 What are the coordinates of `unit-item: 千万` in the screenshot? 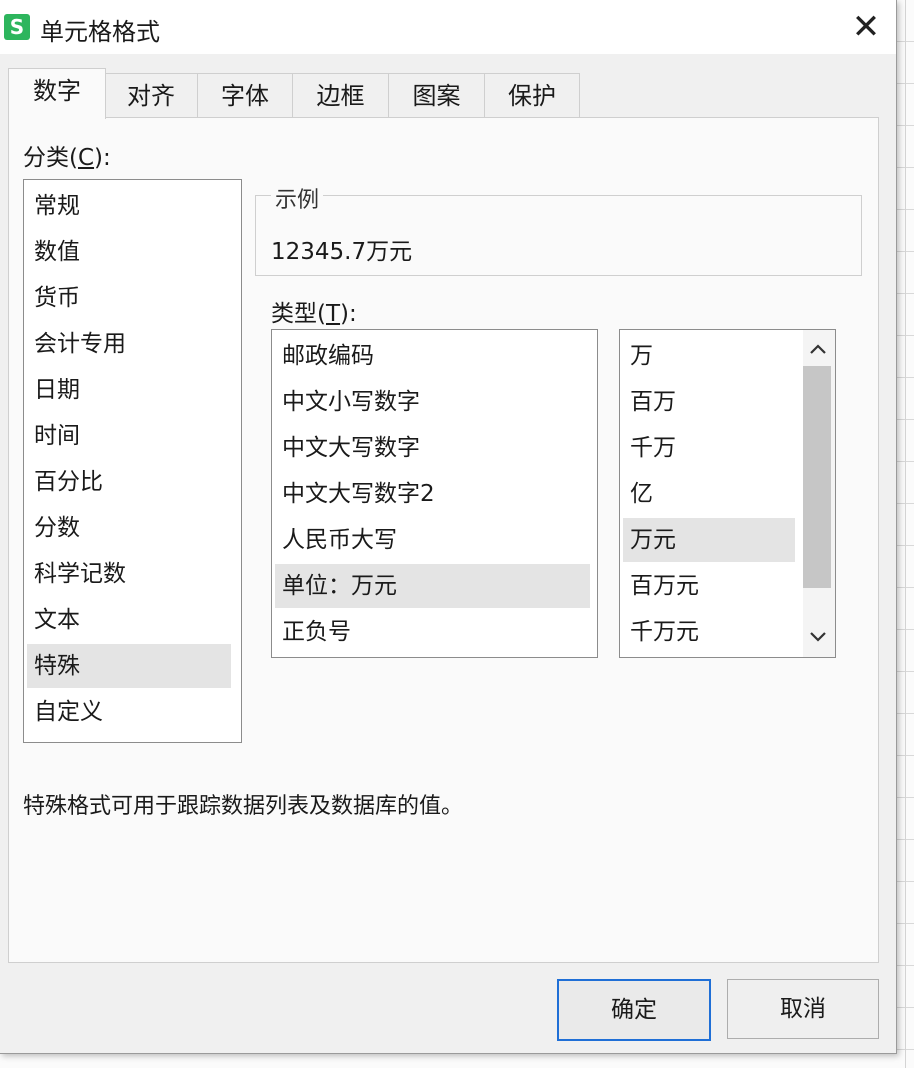 It's located at (709, 448).